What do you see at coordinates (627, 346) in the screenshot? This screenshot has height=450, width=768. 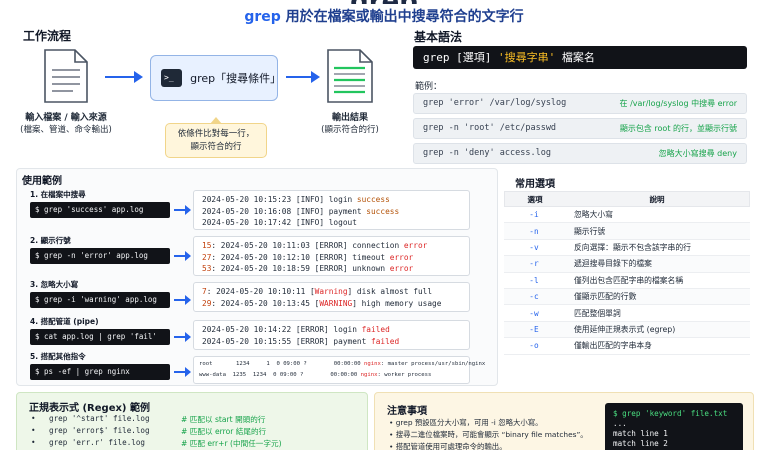 I see `table-row: -o 僅輸出匹配的字串本身` at bounding box center [627, 346].